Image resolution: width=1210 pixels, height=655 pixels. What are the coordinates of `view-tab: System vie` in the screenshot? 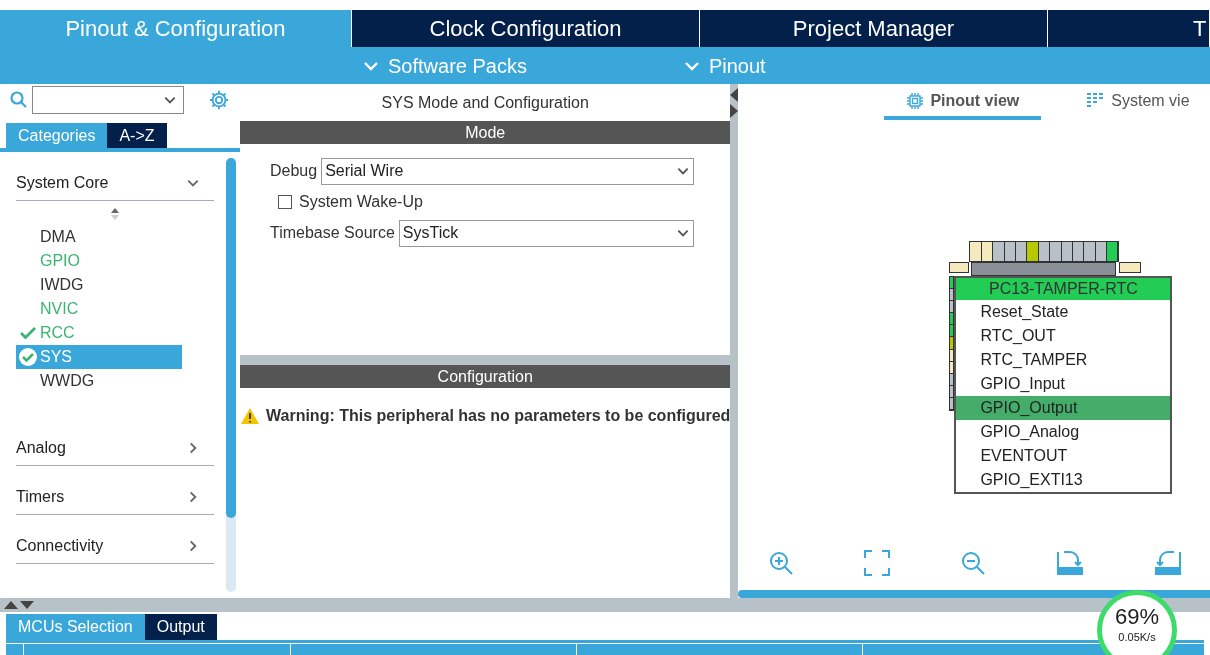 It's located at (1137, 102).